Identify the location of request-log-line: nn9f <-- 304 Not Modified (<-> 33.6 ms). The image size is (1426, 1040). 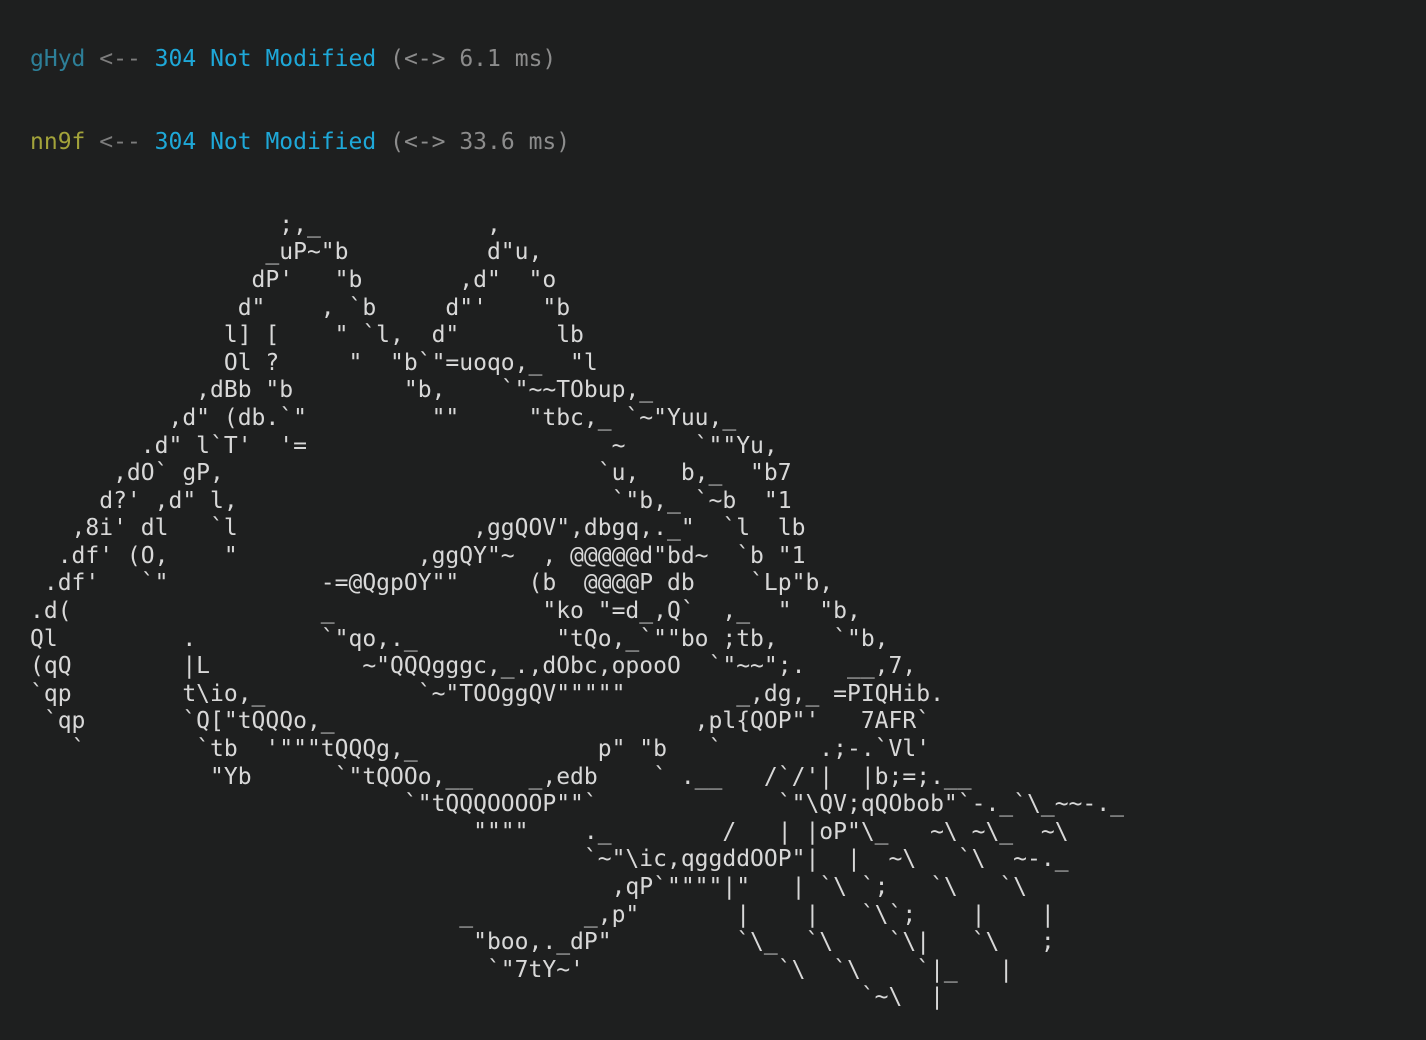
(725, 143).